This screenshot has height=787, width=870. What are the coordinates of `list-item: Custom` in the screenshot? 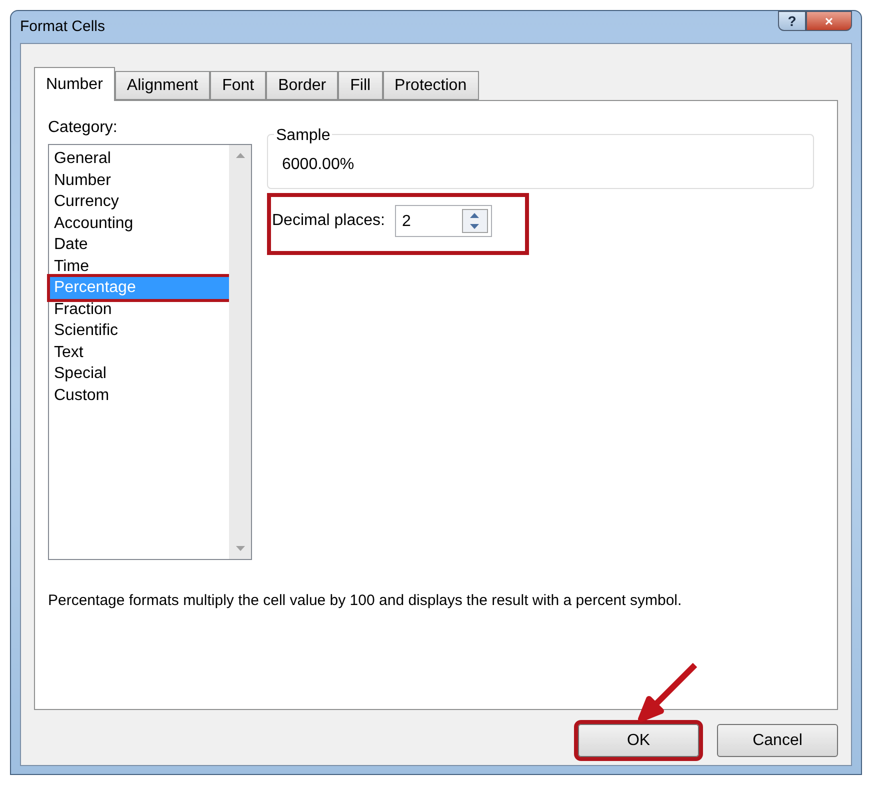 It's located at (139, 395).